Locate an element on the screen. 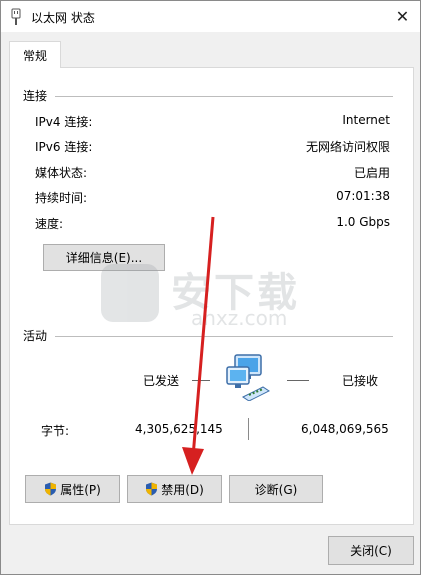  duration-value: 07:01:38 is located at coordinates (363, 196).